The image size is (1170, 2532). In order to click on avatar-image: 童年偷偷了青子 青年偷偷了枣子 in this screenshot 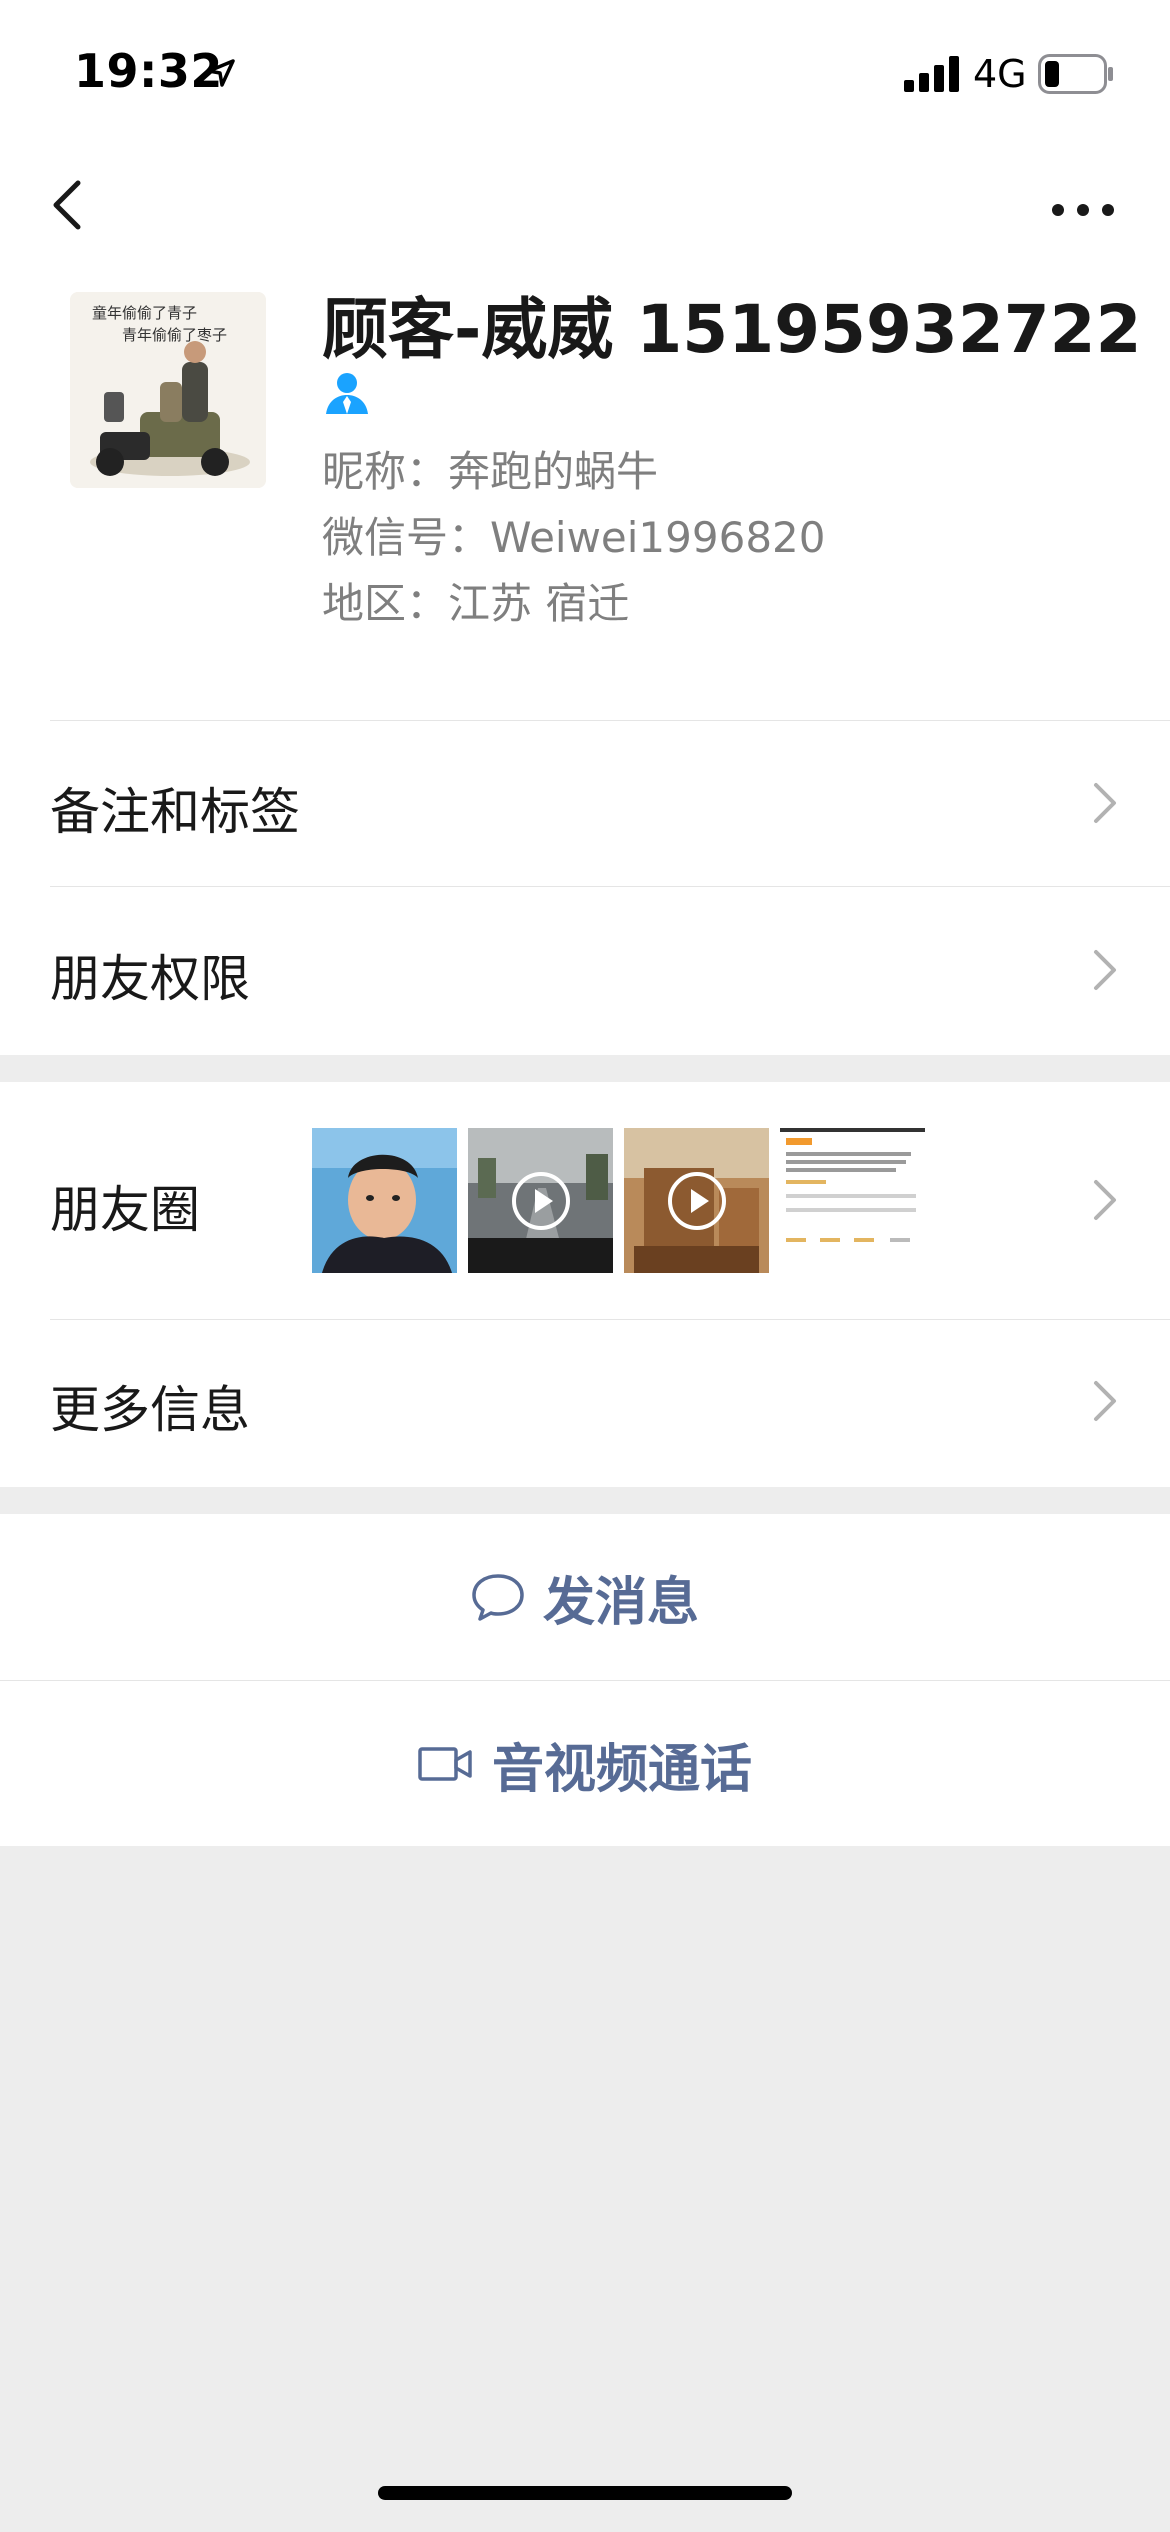, I will do `click(168, 390)`.